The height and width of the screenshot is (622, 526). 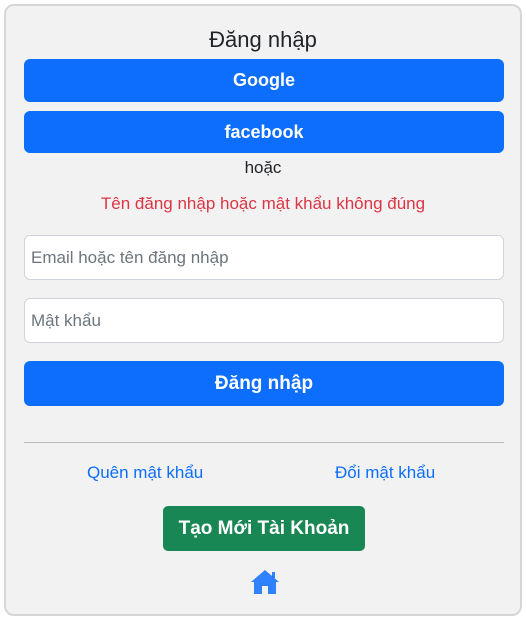 What do you see at coordinates (263, 167) in the screenshot?
I see `or-separator-text: hoặc` at bounding box center [263, 167].